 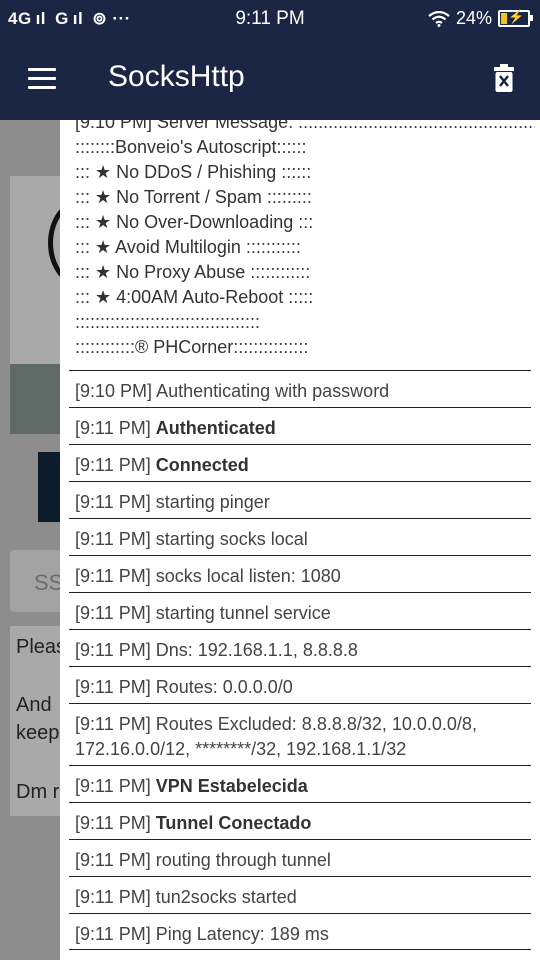 I want to click on trash-icon, so click(x=504, y=78).